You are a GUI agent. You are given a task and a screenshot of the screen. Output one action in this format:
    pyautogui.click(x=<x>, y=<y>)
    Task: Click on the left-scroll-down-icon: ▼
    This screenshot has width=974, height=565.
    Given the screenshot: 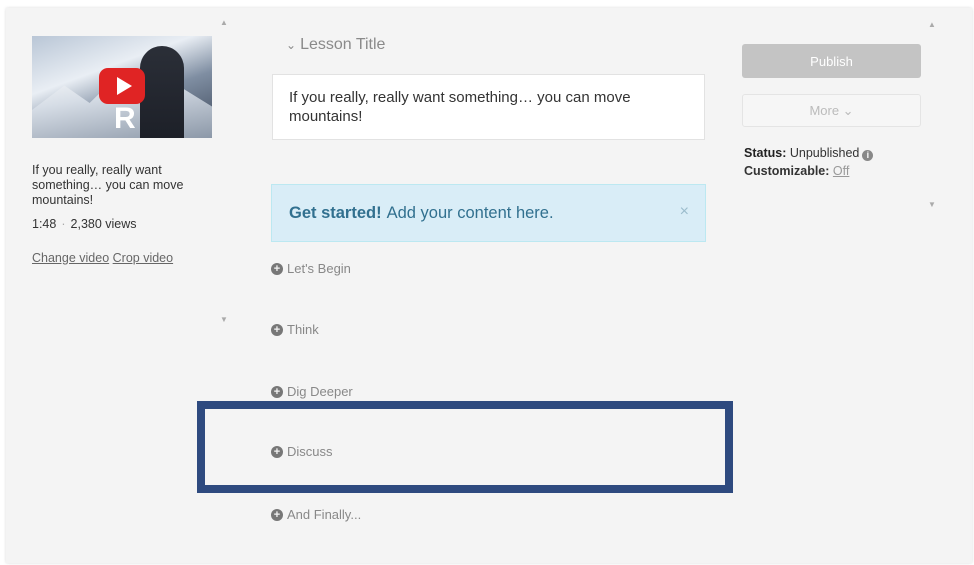 What is the action you would take?
    pyautogui.click(x=224, y=319)
    